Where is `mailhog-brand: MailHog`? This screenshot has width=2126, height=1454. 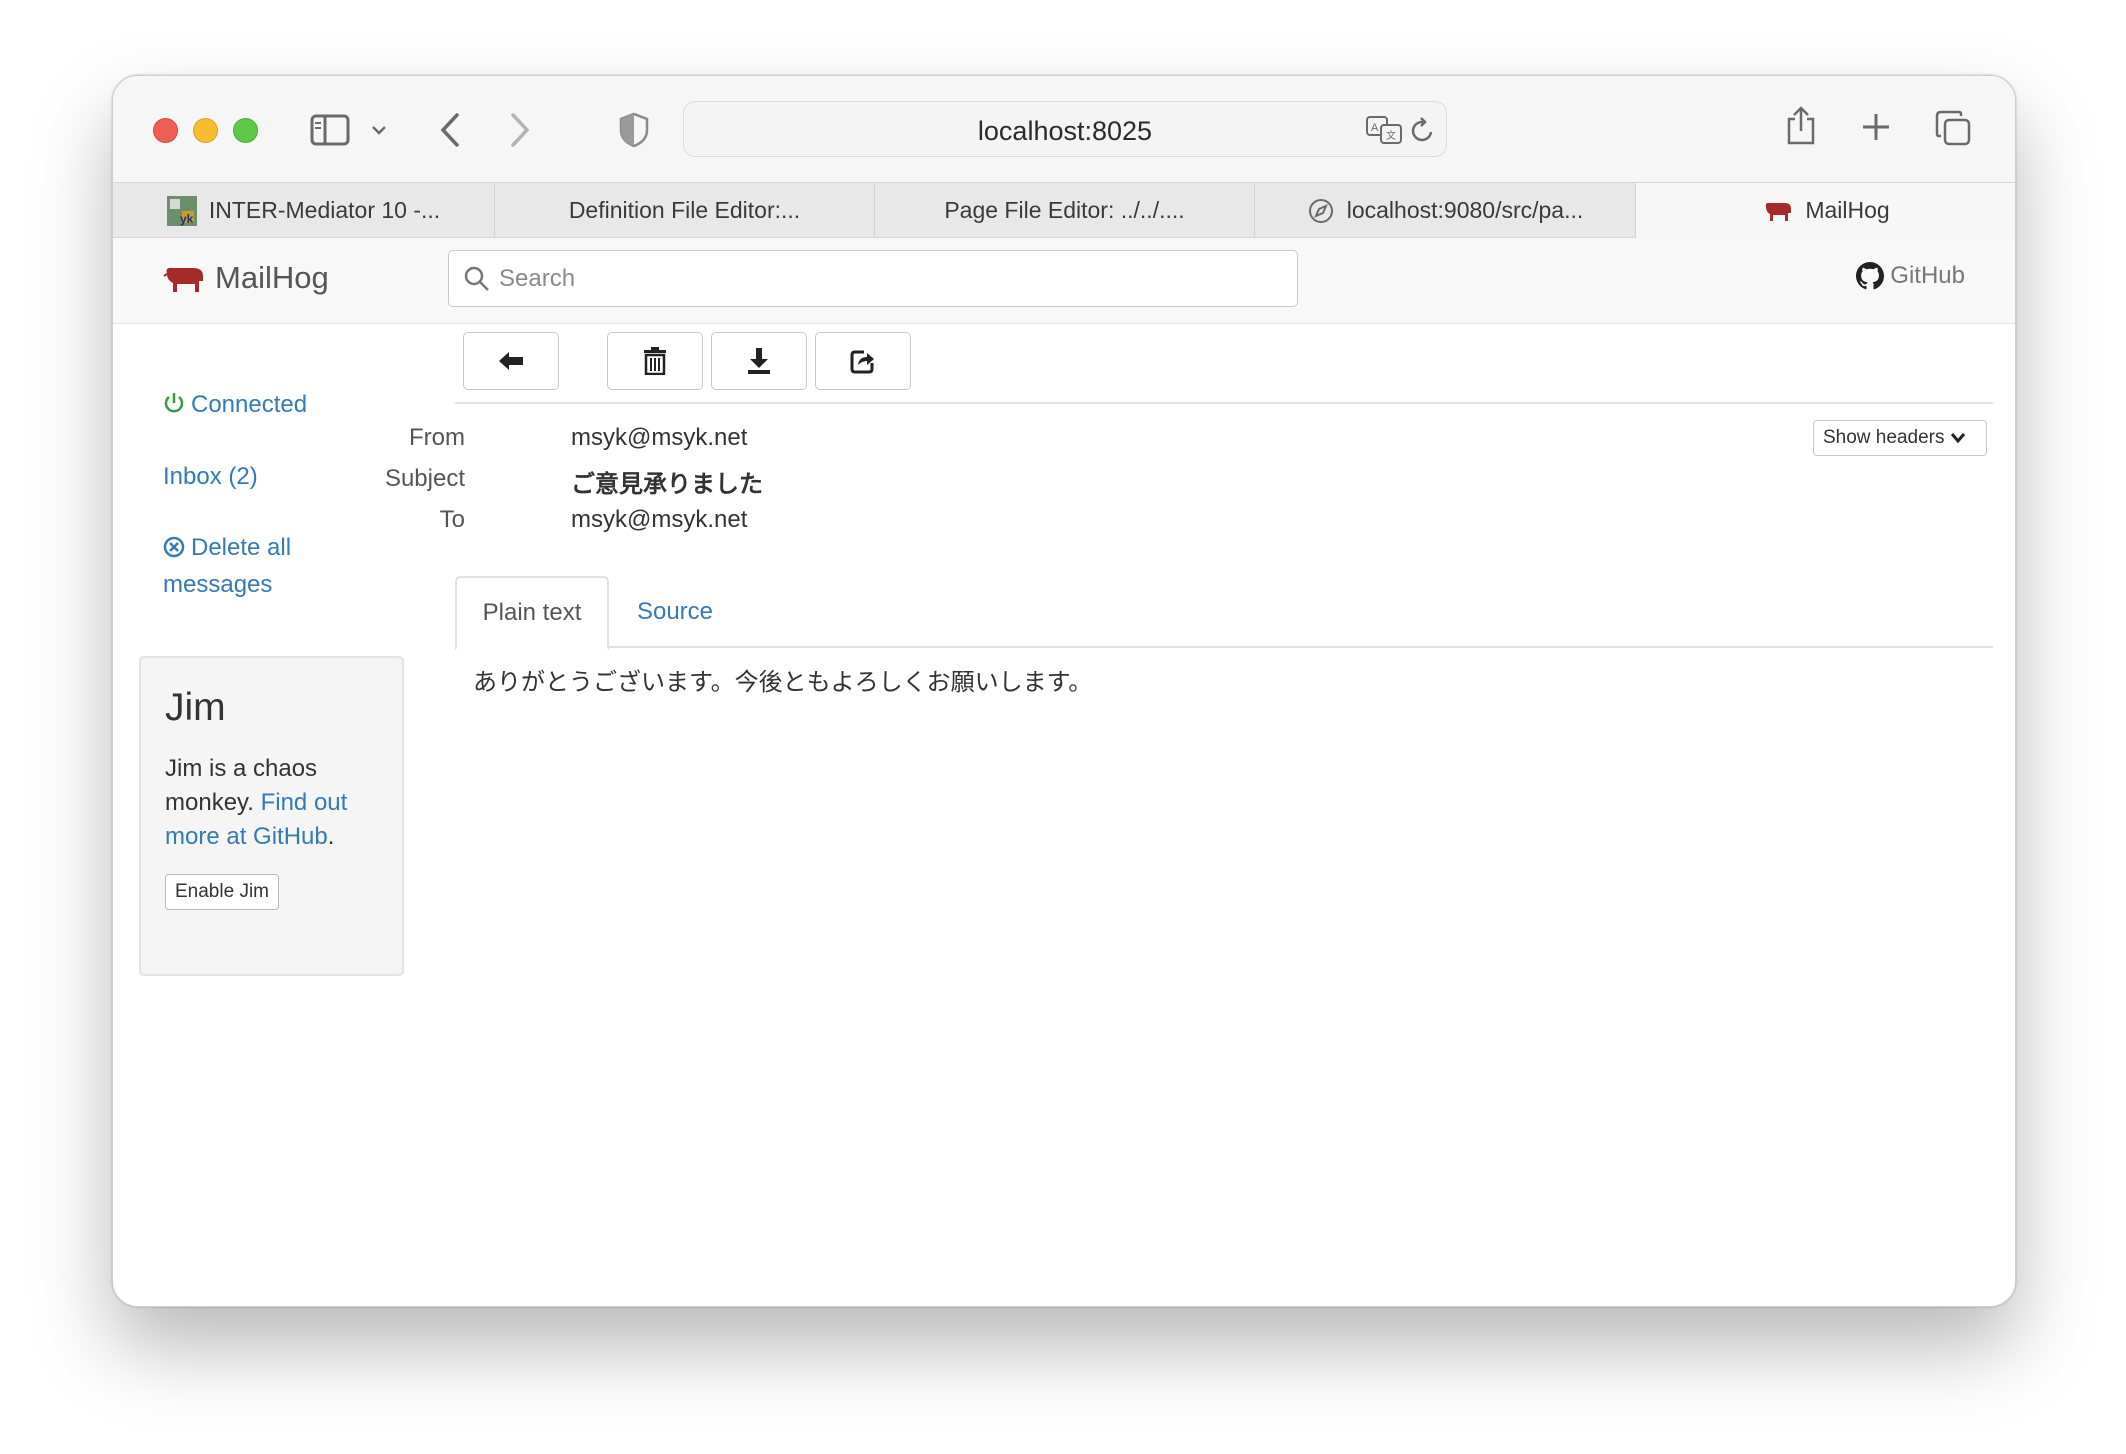
mailhog-brand: MailHog is located at coordinates (246, 278).